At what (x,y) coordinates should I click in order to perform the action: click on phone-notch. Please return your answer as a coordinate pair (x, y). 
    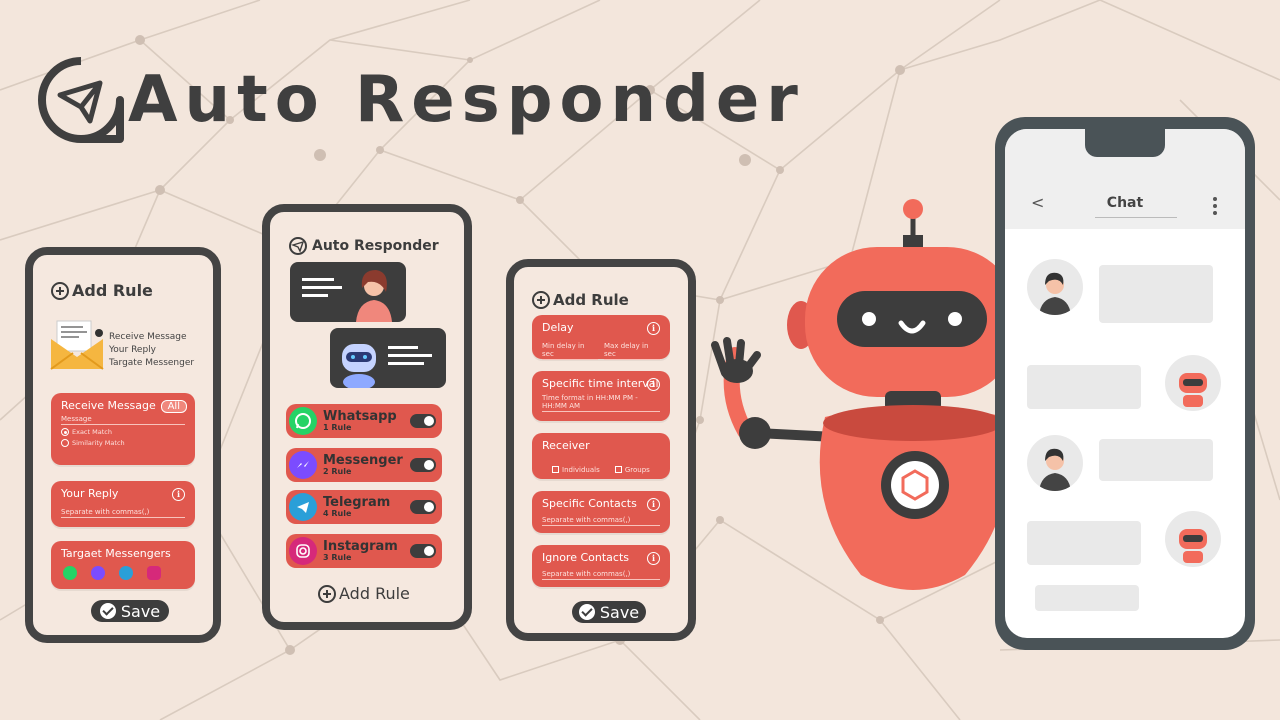
    Looking at the image, I should click on (1125, 143).